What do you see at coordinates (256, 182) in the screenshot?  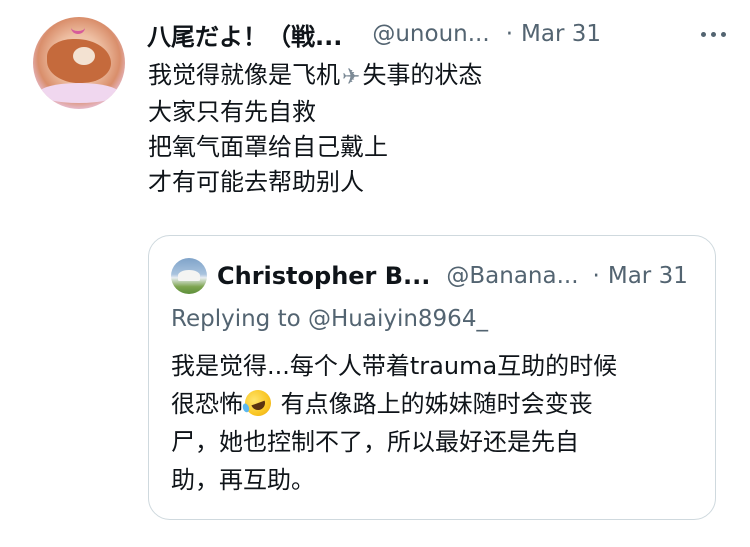 I see `tweet-line: 才有可能去帮助别人` at bounding box center [256, 182].